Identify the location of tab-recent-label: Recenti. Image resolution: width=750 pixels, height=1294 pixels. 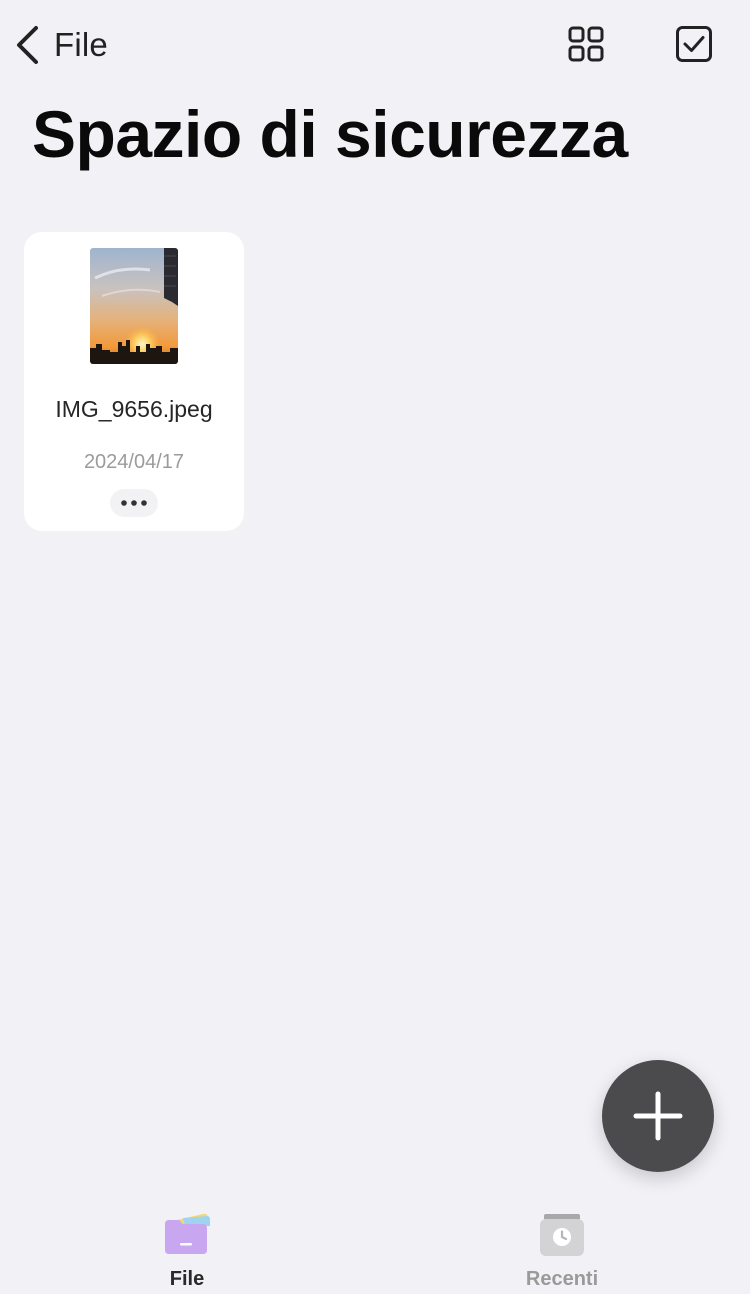
(562, 1279).